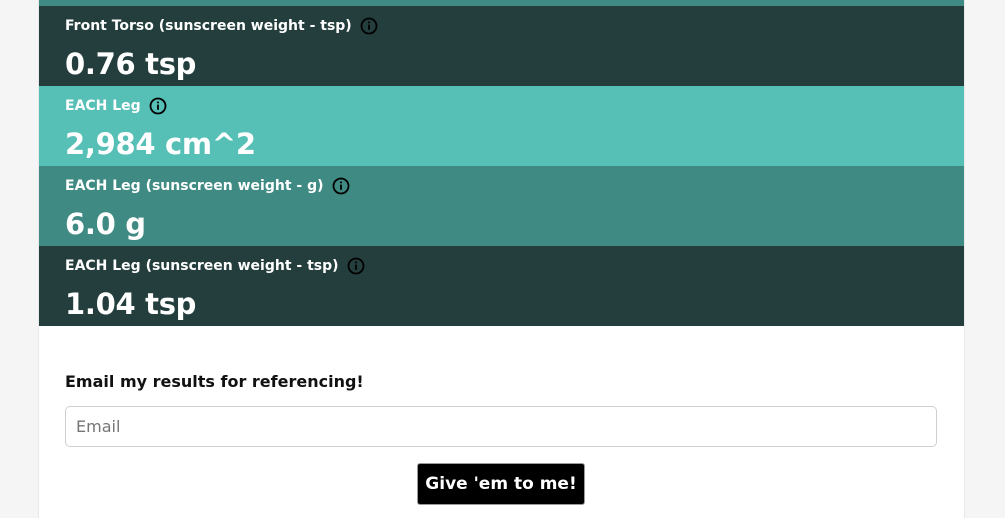 The image size is (1005, 518). I want to click on result-row-each-leg-g: EACH Leg (sunscreen weight - g) 6.0 g, so click(501, 206).